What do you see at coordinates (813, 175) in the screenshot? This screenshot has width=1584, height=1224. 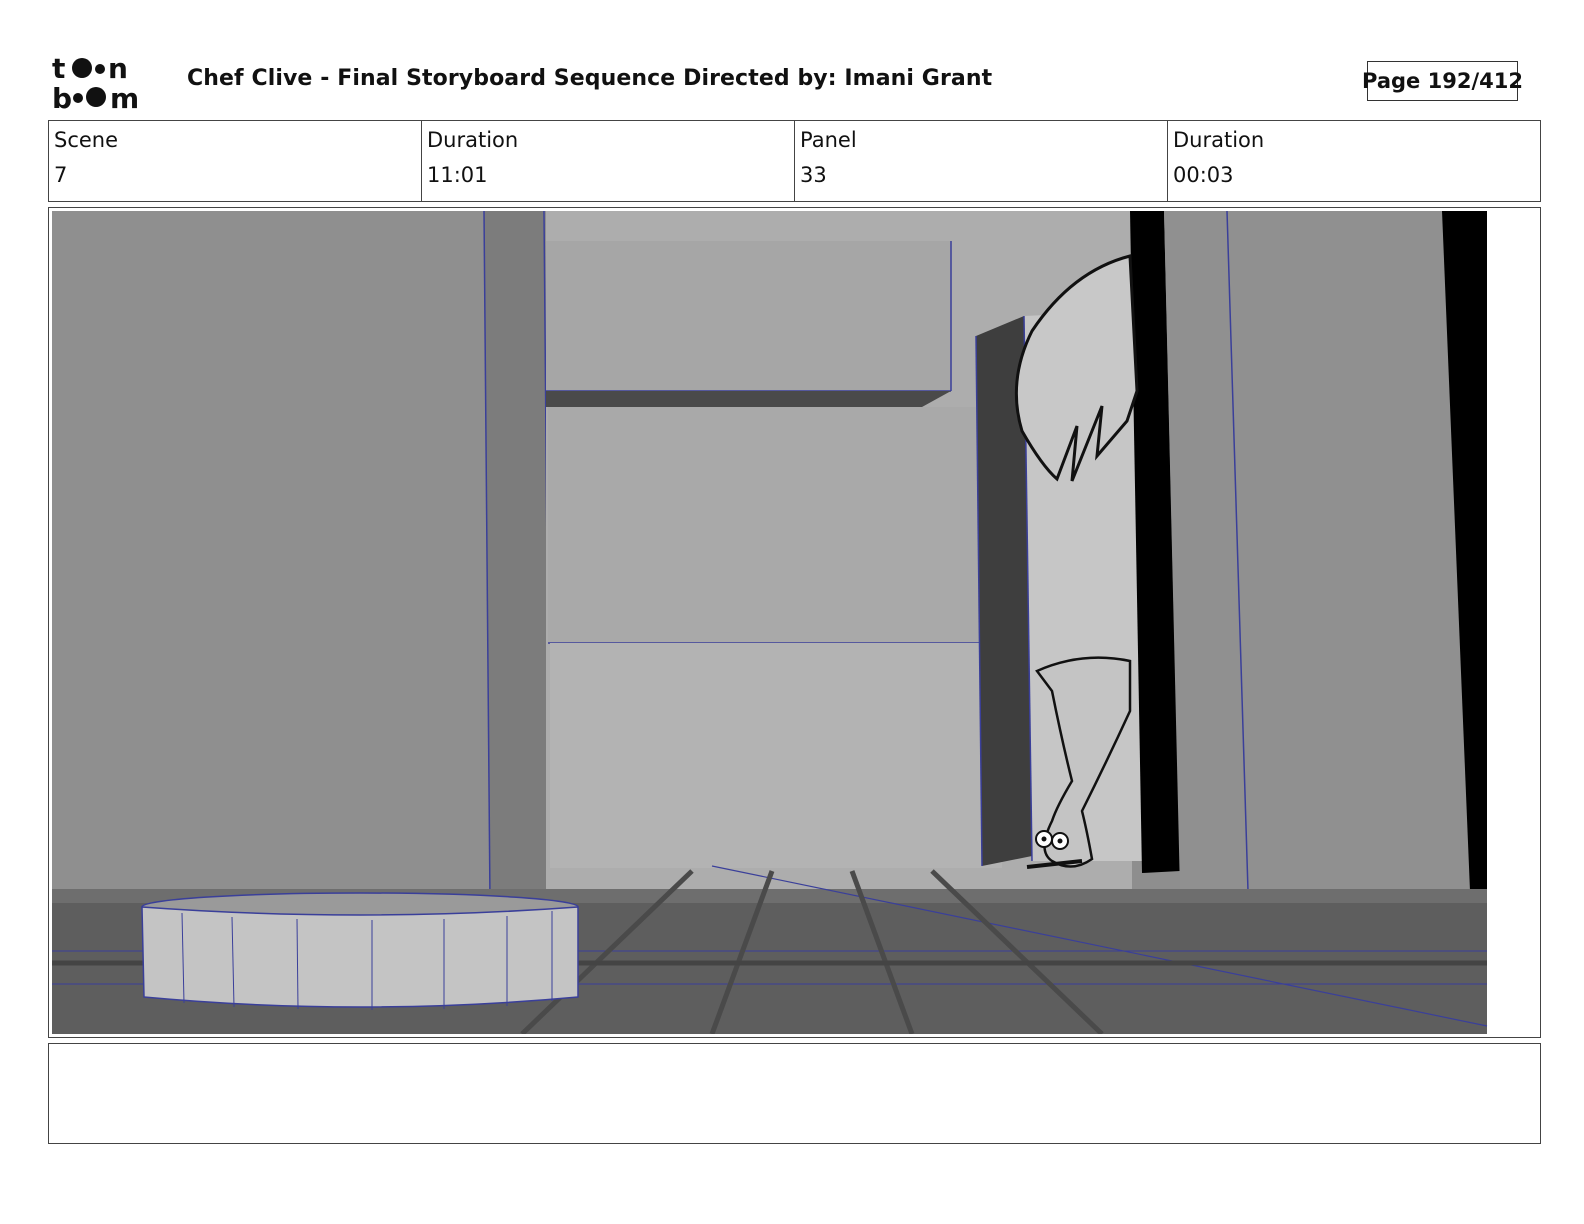 I see `panel-value: 33` at bounding box center [813, 175].